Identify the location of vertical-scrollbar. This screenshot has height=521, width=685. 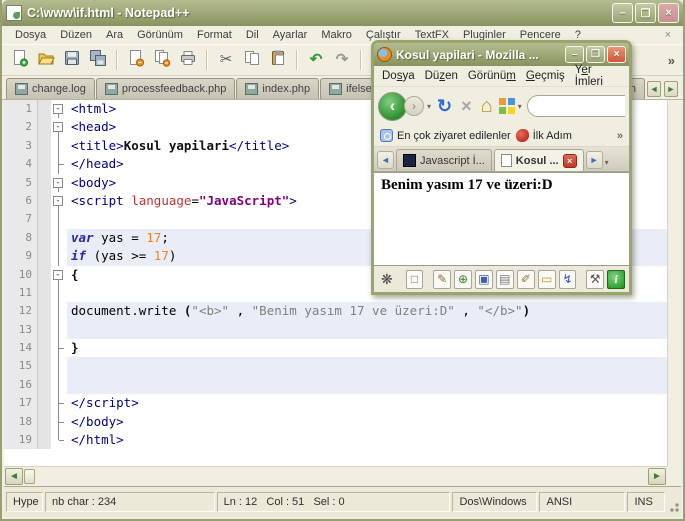
(674, 283).